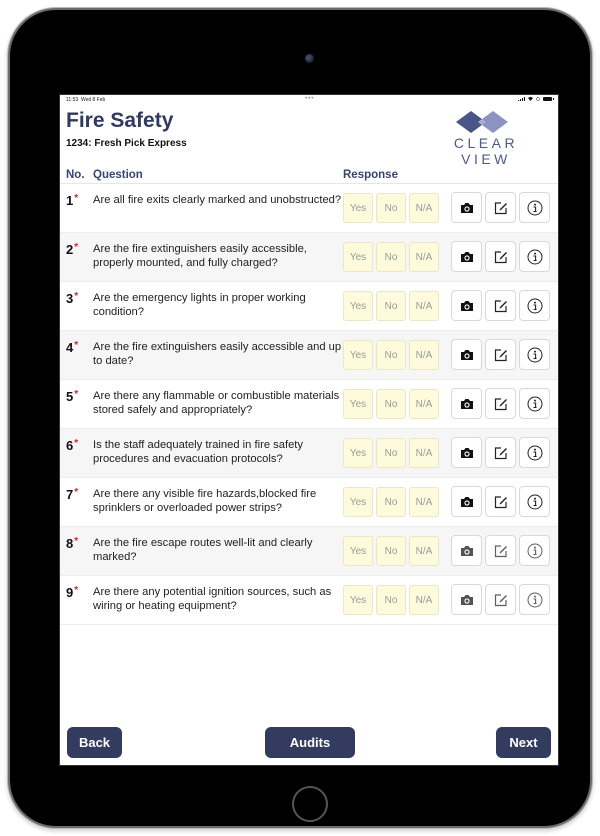  What do you see at coordinates (523, 742) in the screenshot?
I see `next-button: Next` at bounding box center [523, 742].